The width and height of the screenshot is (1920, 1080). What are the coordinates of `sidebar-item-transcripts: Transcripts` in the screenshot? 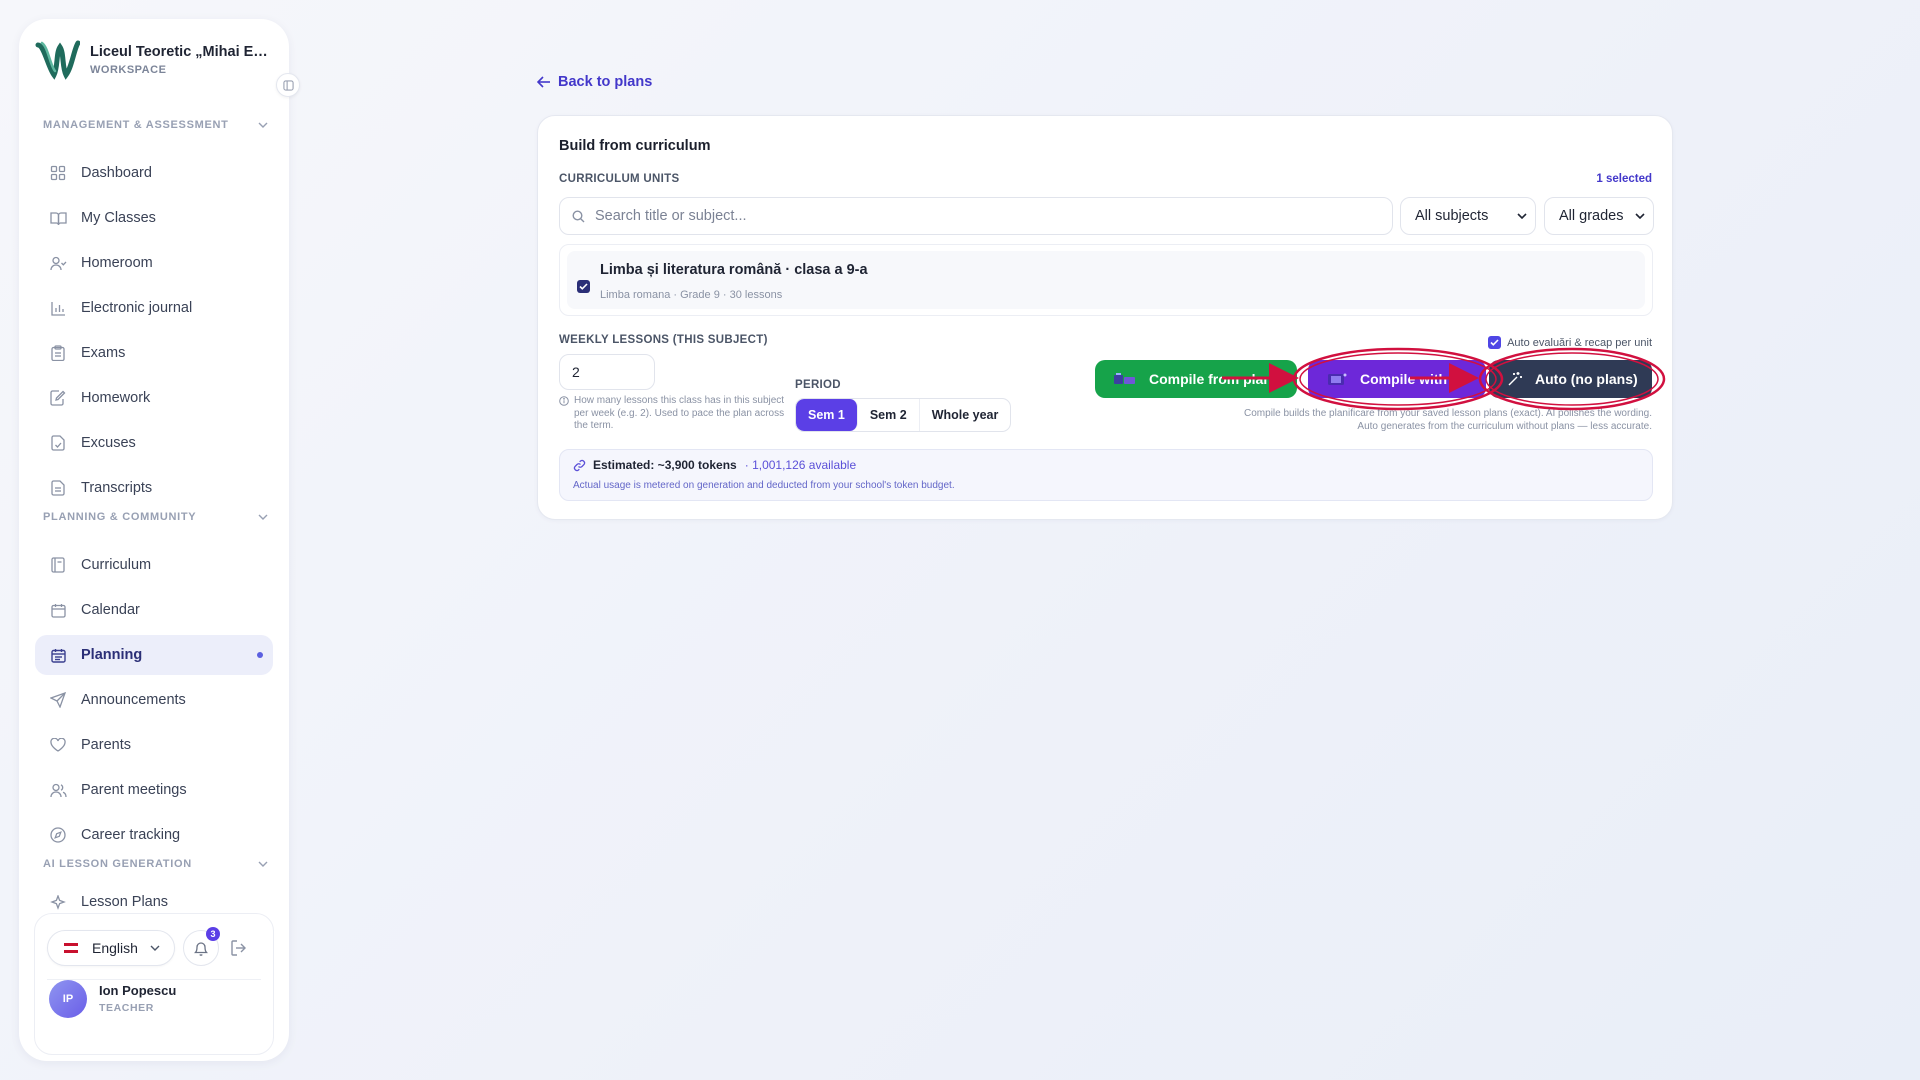 It's located at (154, 488).